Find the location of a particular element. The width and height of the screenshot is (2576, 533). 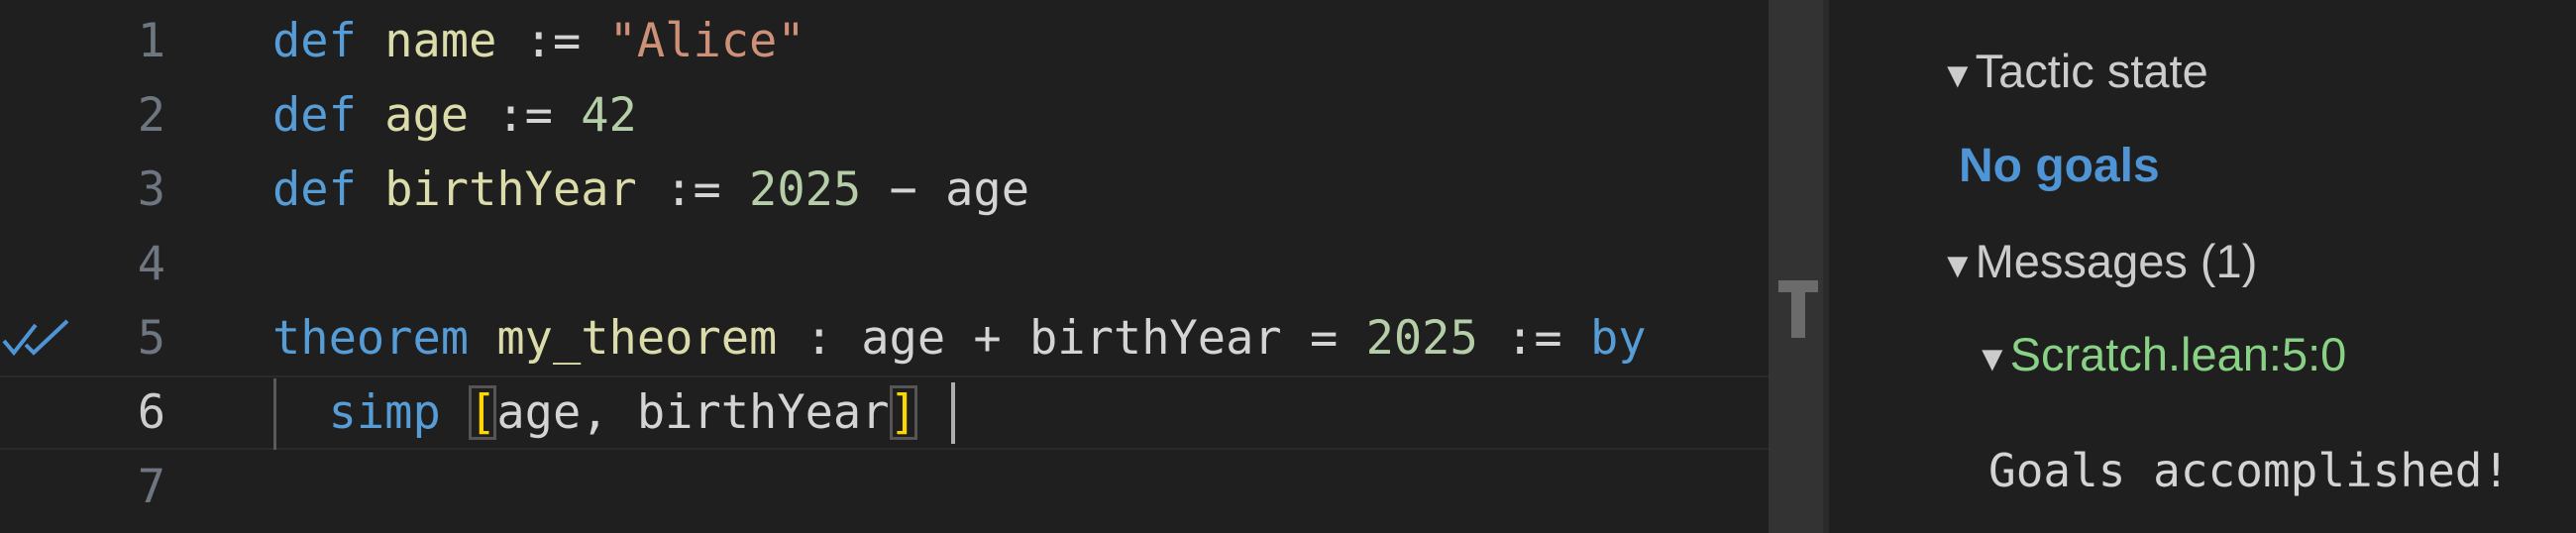

line-number: 2 is located at coordinates (151, 116).